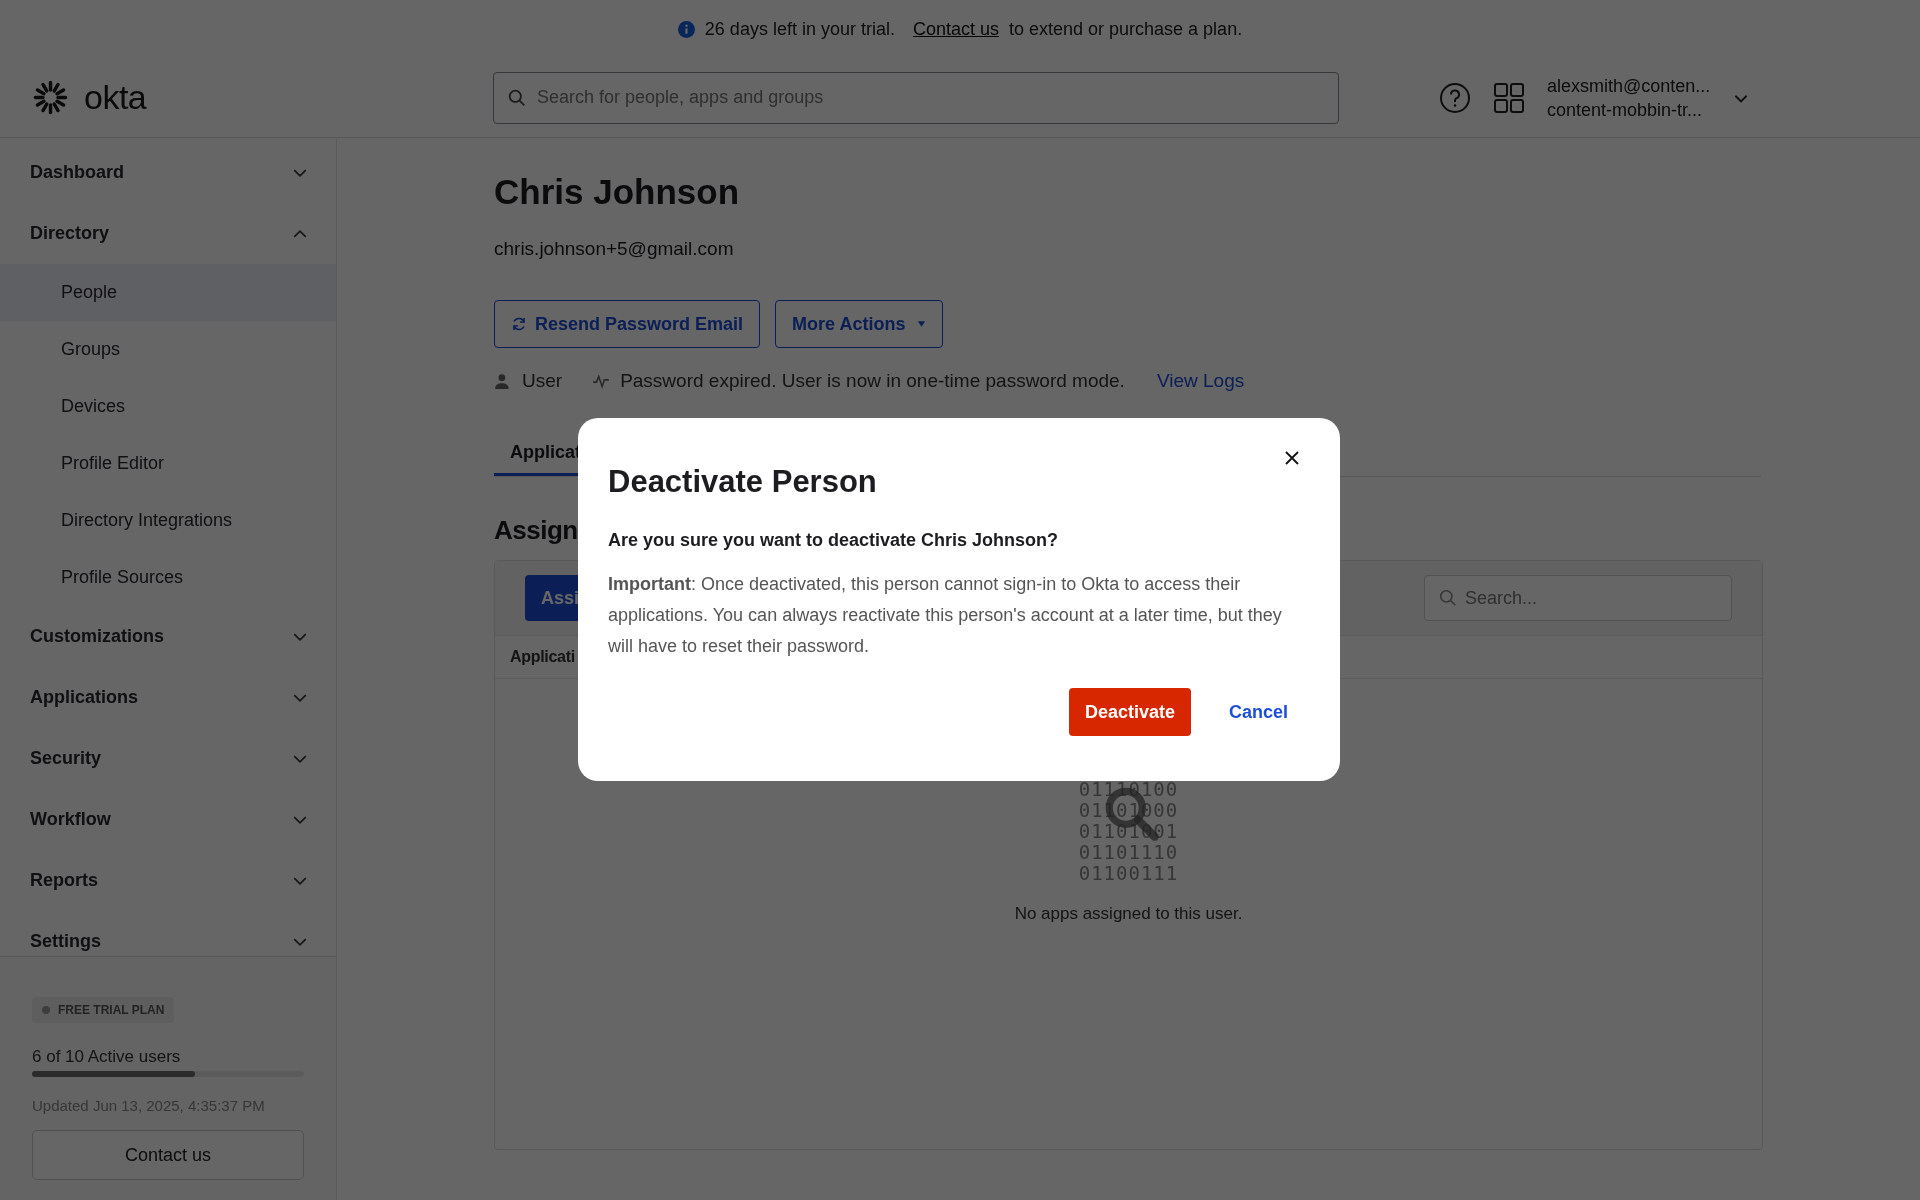  Describe the element at coordinates (1455, 97) in the screenshot. I see `help-icon` at that location.